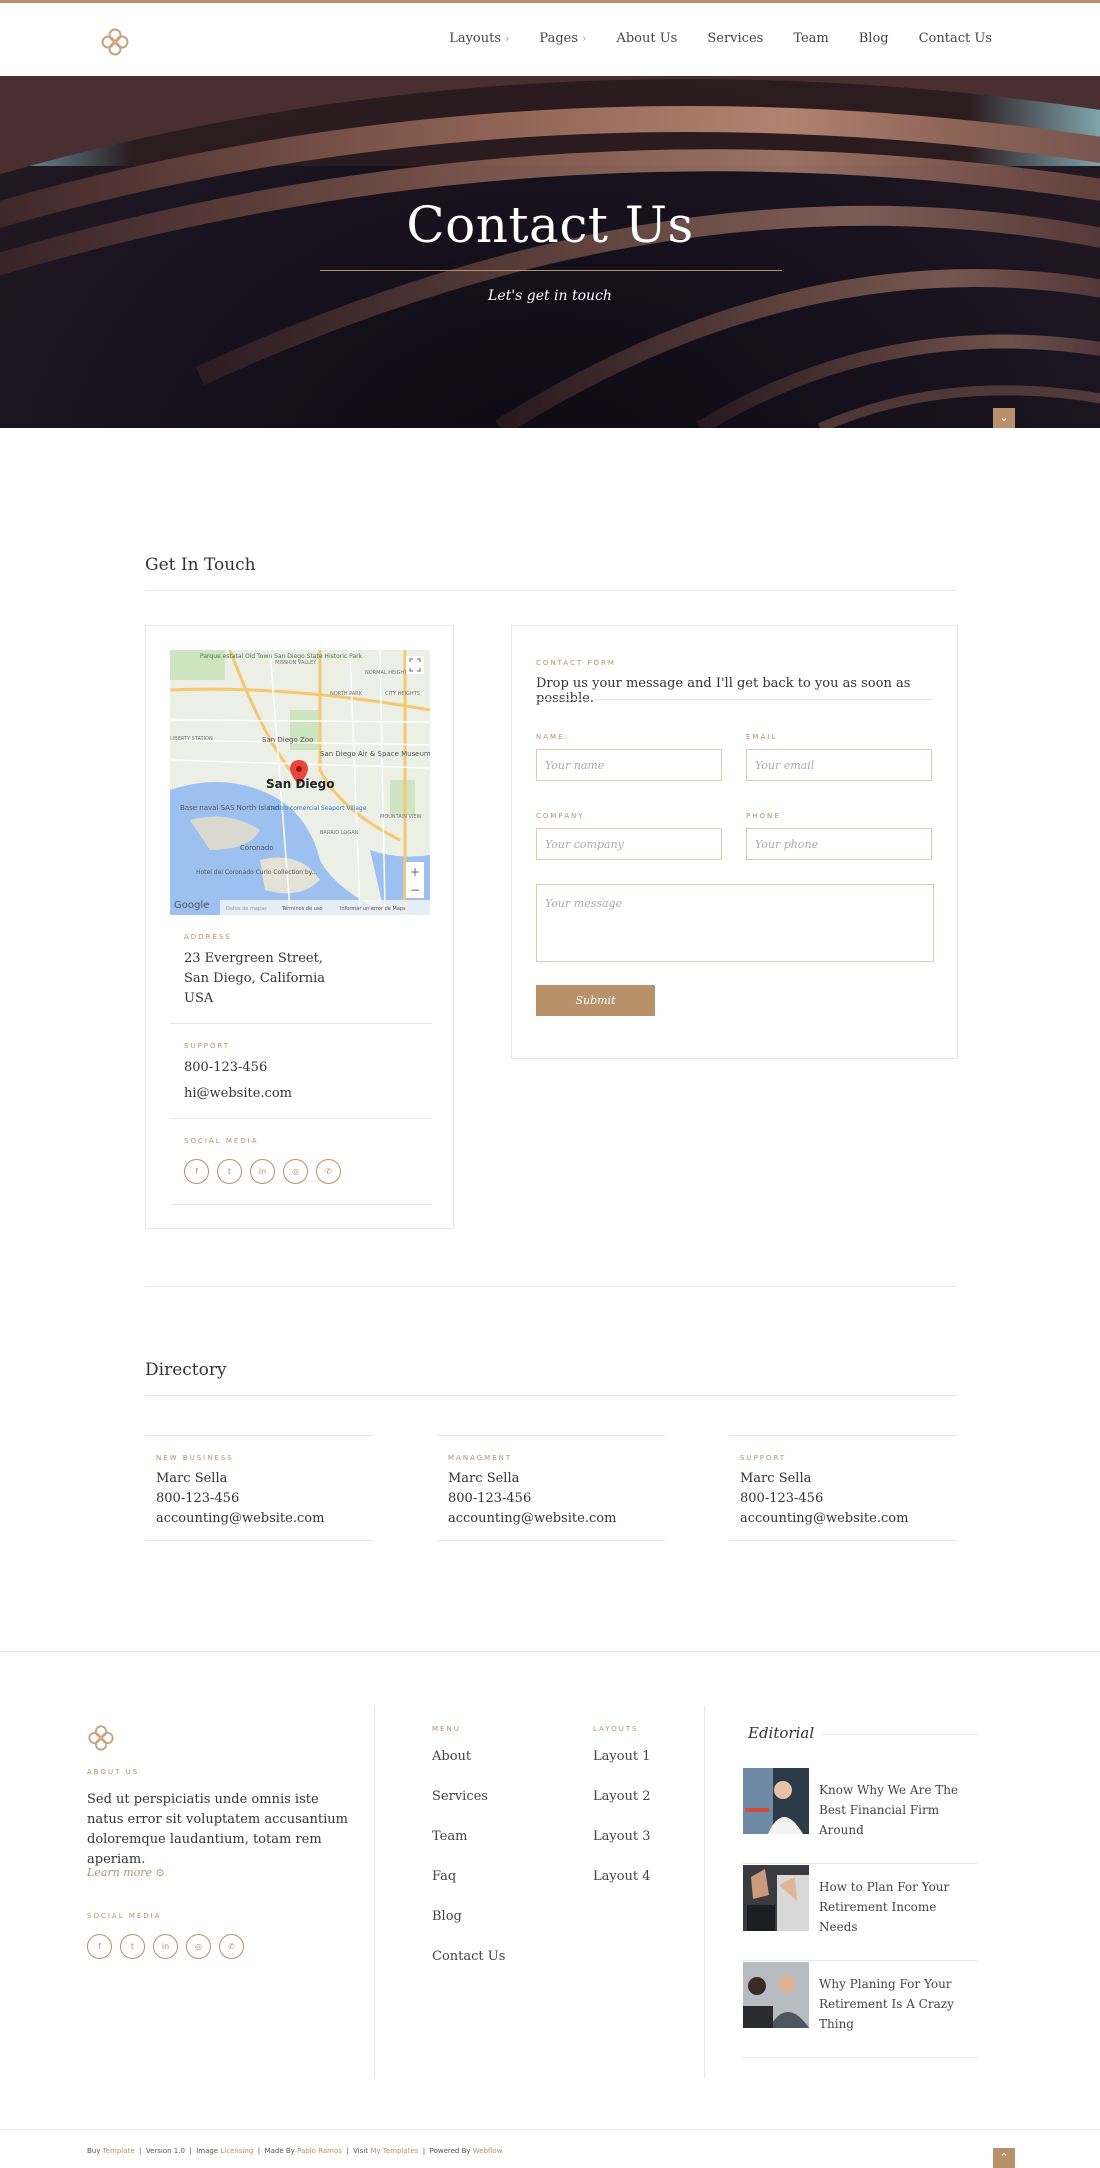 The height and width of the screenshot is (2168, 1100). What do you see at coordinates (735, 699) in the screenshot?
I see `divider` at bounding box center [735, 699].